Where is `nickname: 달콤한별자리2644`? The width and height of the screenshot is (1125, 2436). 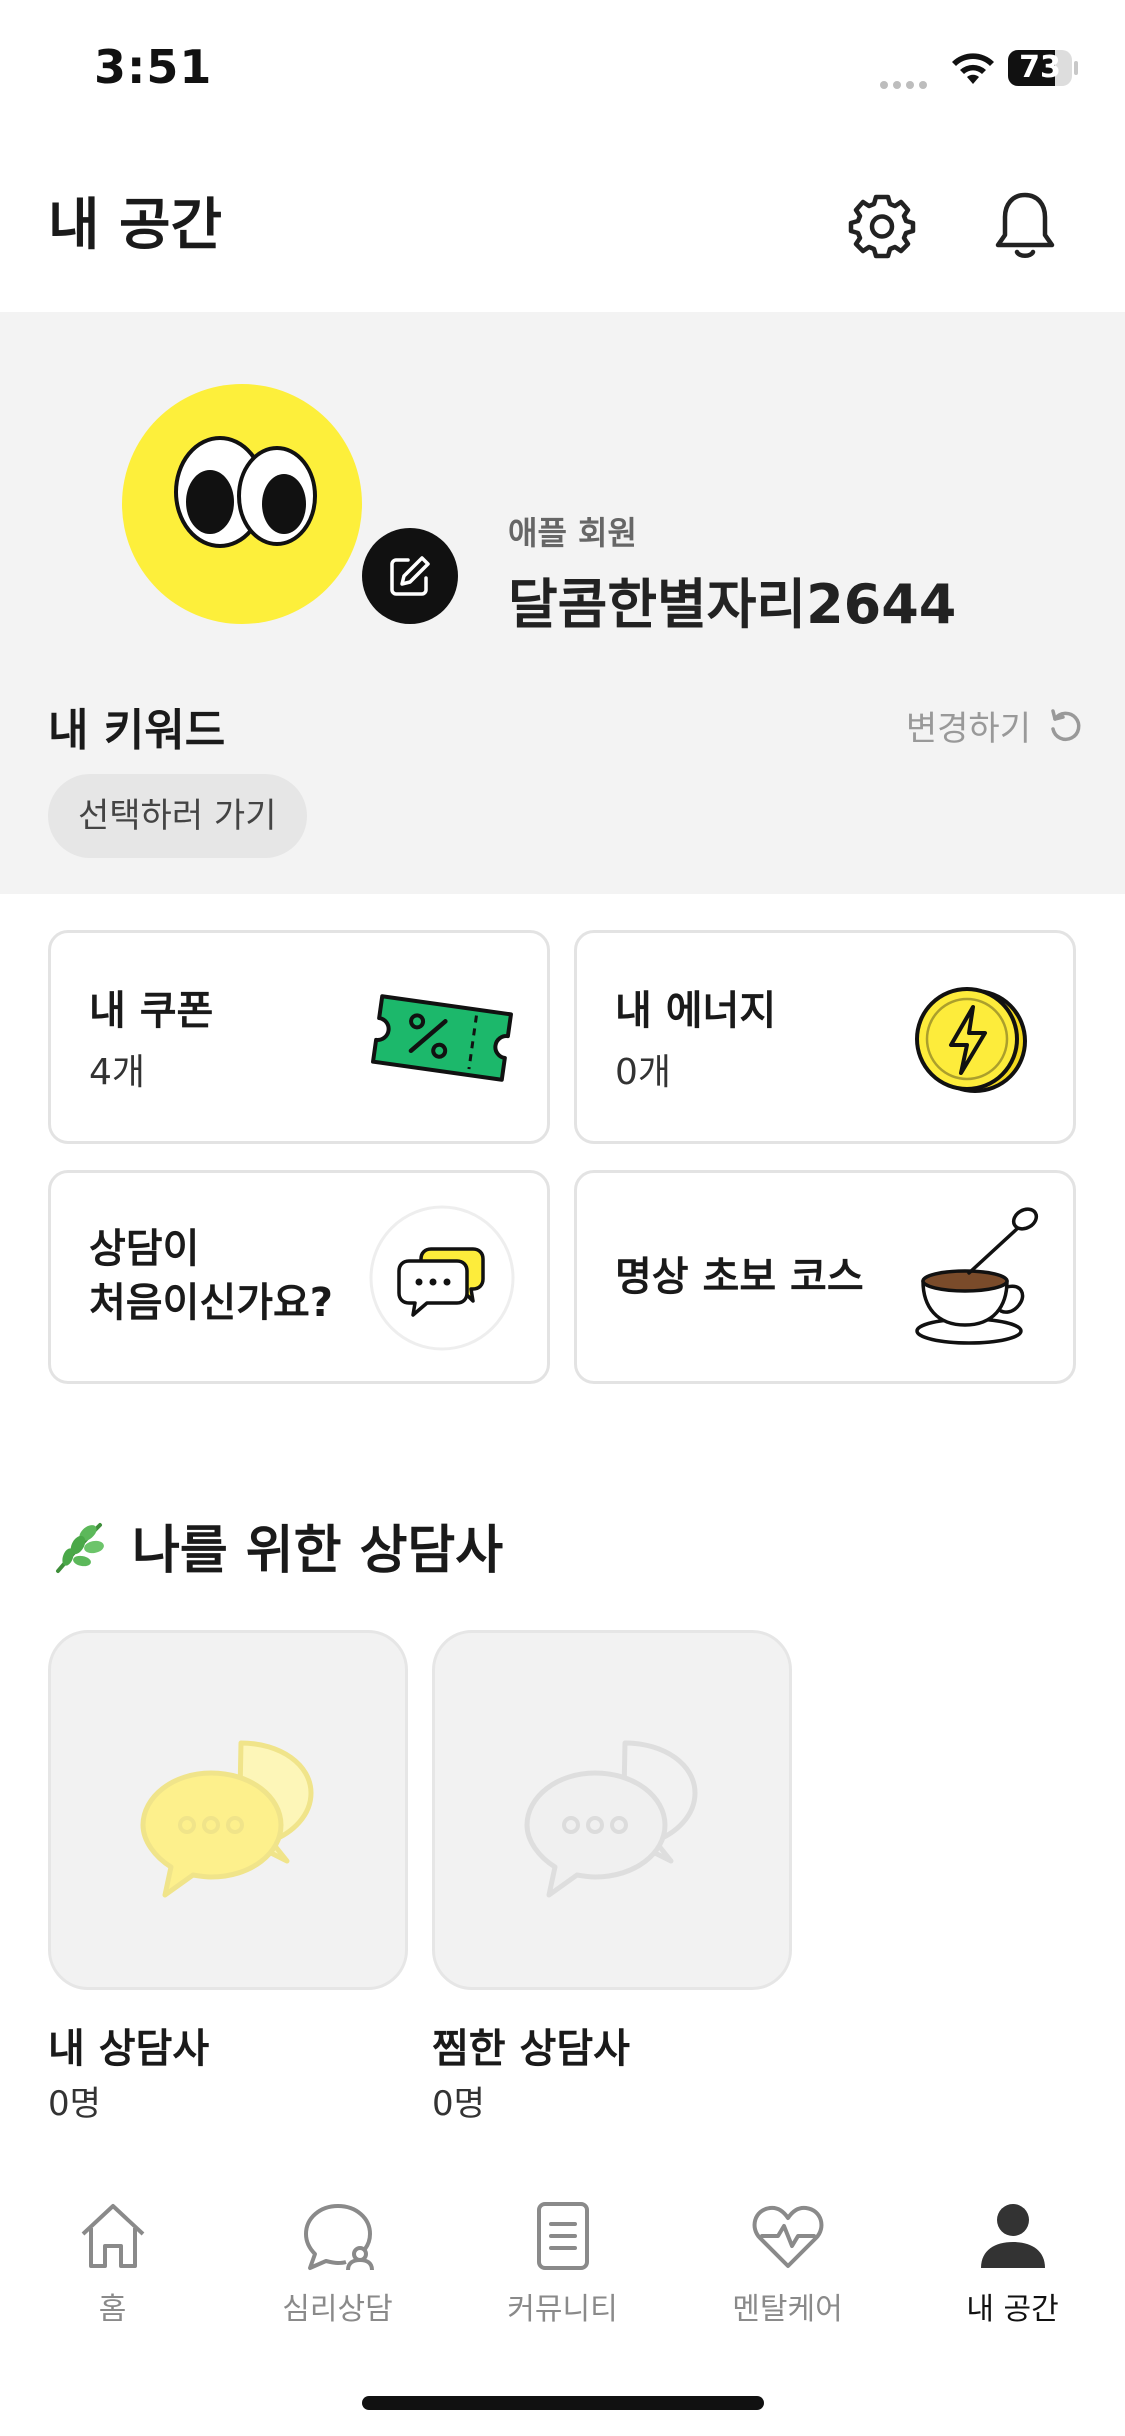
nickname: 달콤한별자리2644 is located at coordinates (732, 604).